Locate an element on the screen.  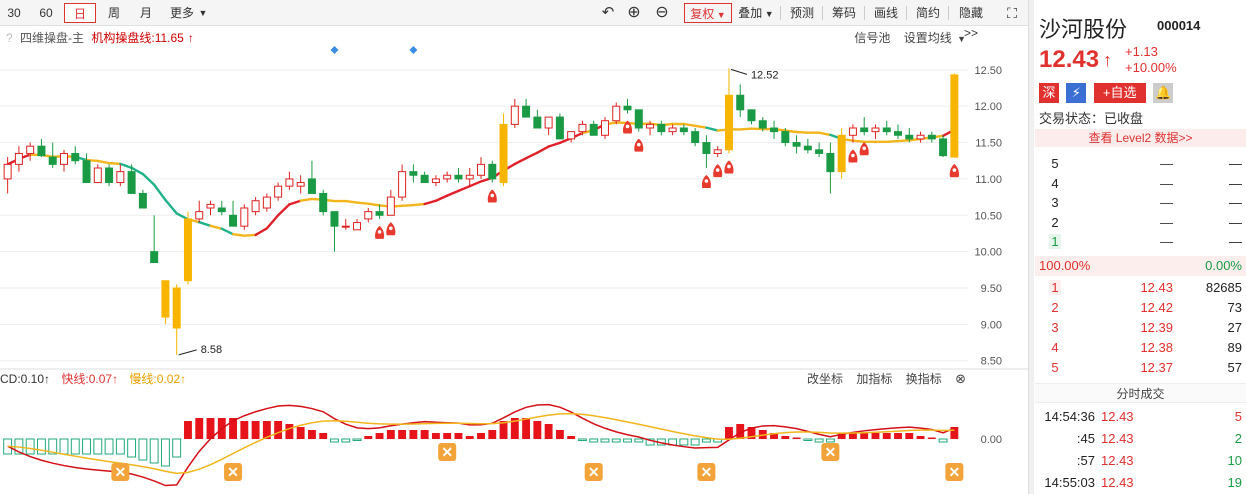
simple-mode-button: 简约 is located at coordinates (928, 13).